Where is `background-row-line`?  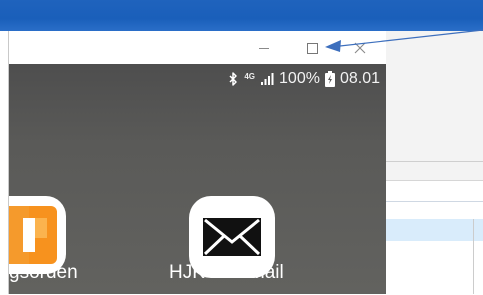
background-row-line is located at coordinates (434, 201).